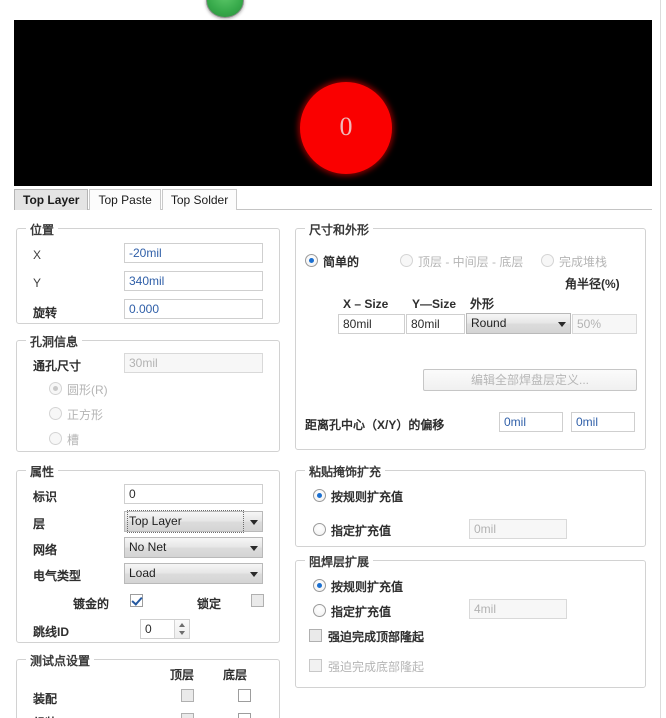 The image size is (666, 718). I want to click on testpoint-fabrication-top-checkbox, so click(187, 695).